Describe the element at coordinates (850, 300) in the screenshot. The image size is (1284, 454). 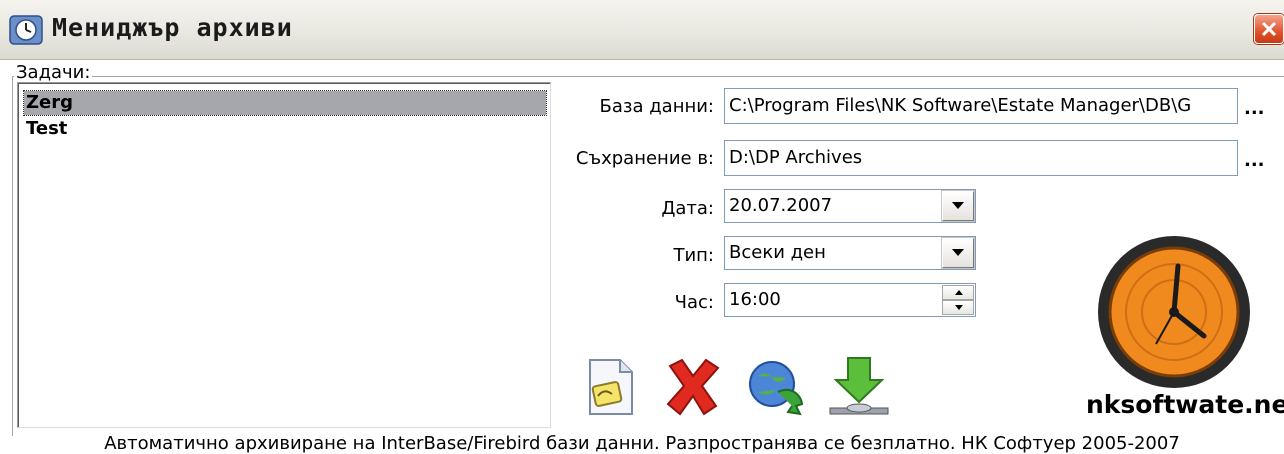
I see `time-spinner: 16:00` at that location.